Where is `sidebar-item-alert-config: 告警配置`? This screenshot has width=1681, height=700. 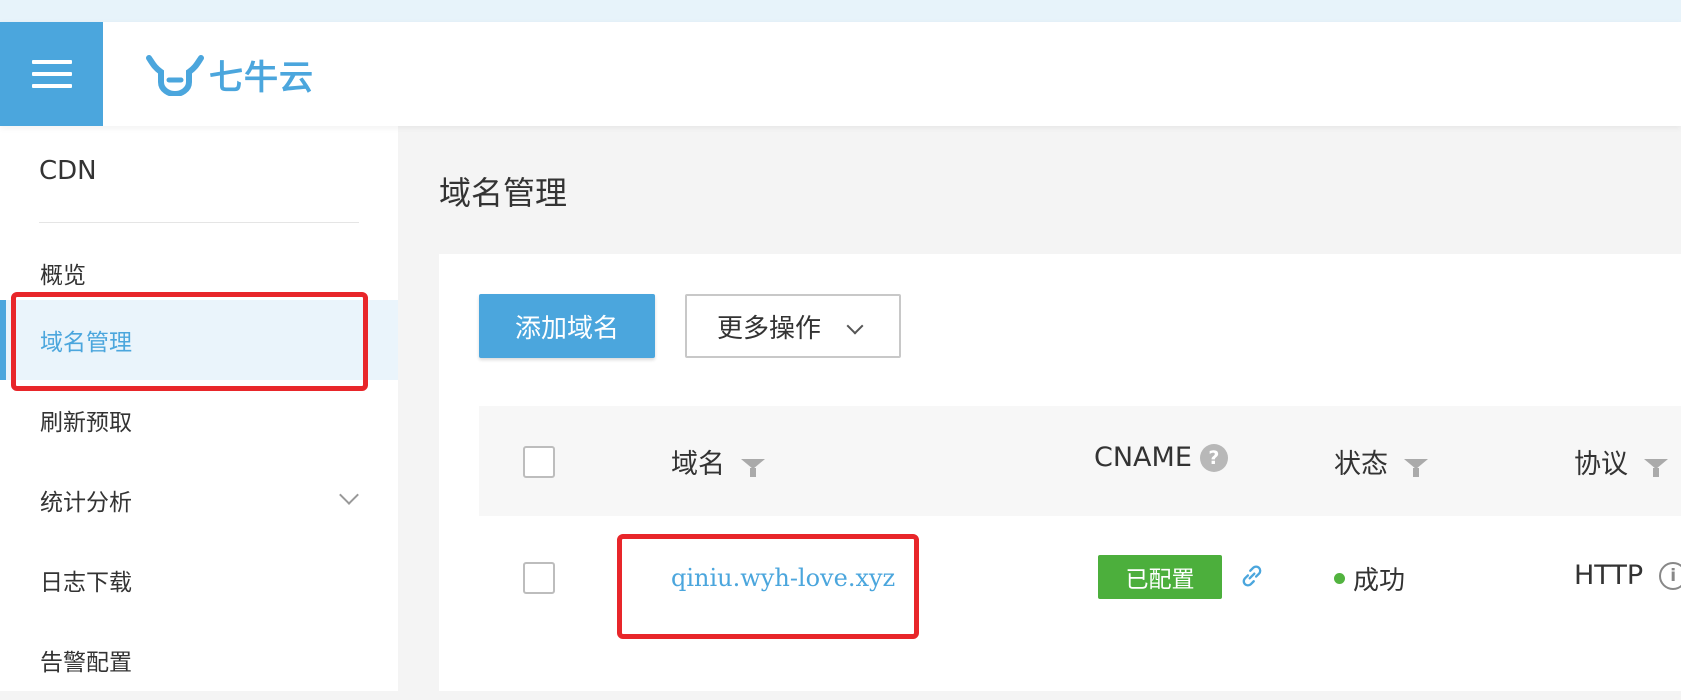
sidebar-item-alert-config: 告警配置 is located at coordinates (199, 660).